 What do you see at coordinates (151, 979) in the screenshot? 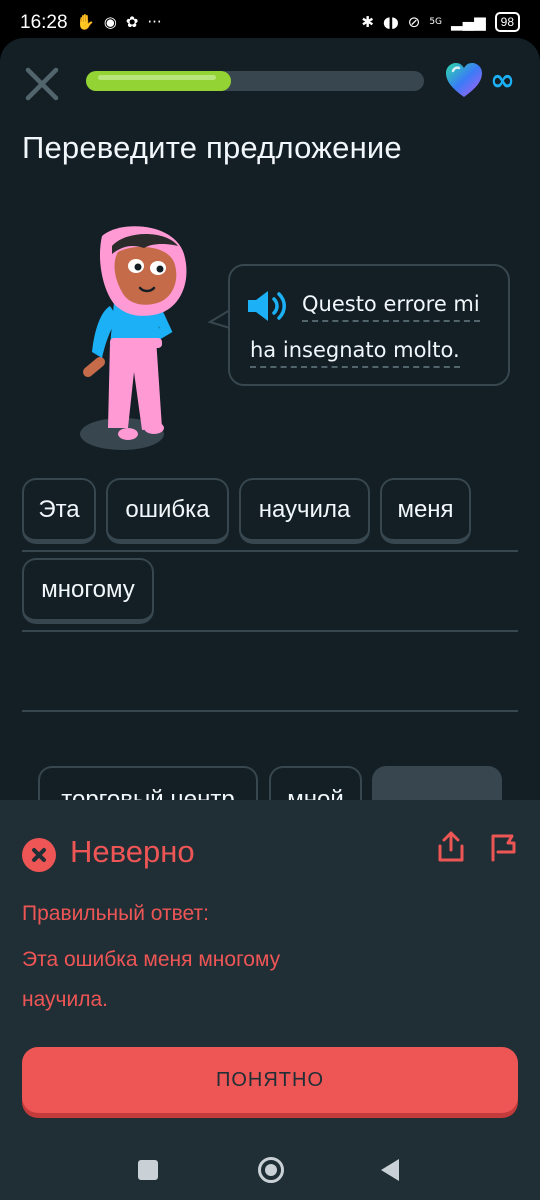
I see `correct-answer-text: Эта ошибка меня многому научила.` at bounding box center [151, 979].